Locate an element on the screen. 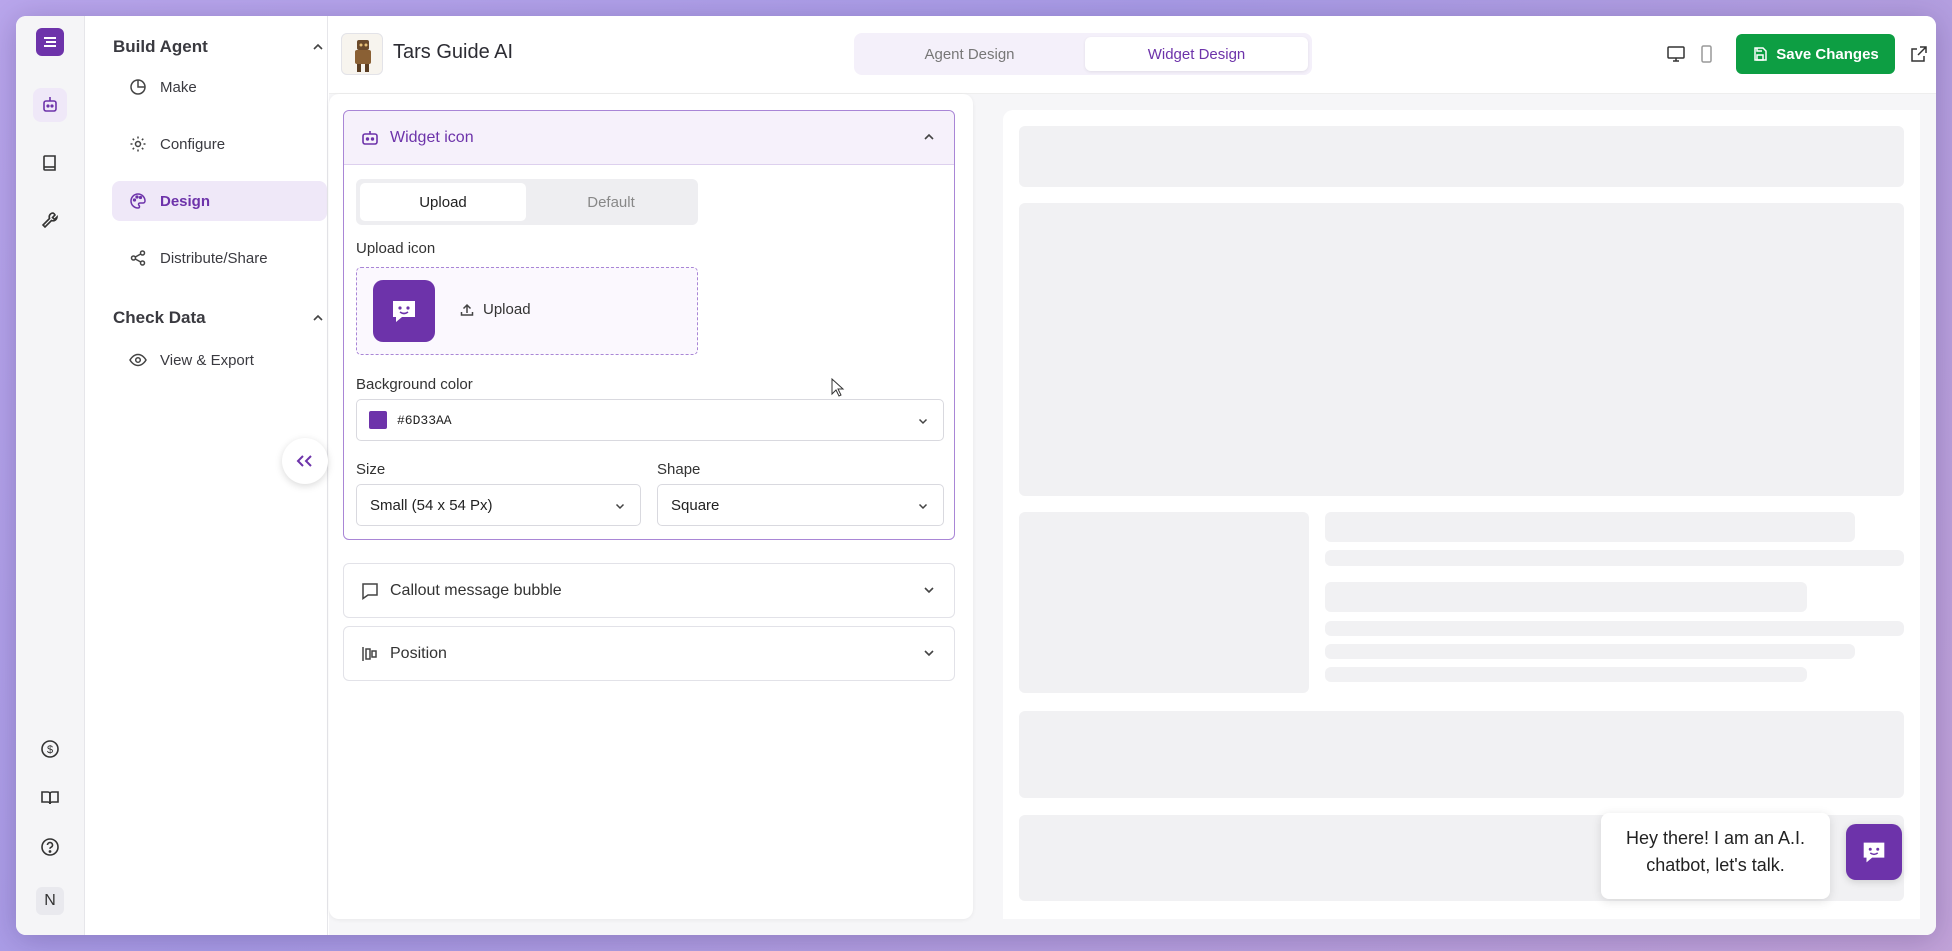  shape-select: Square is located at coordinates (800, 505).